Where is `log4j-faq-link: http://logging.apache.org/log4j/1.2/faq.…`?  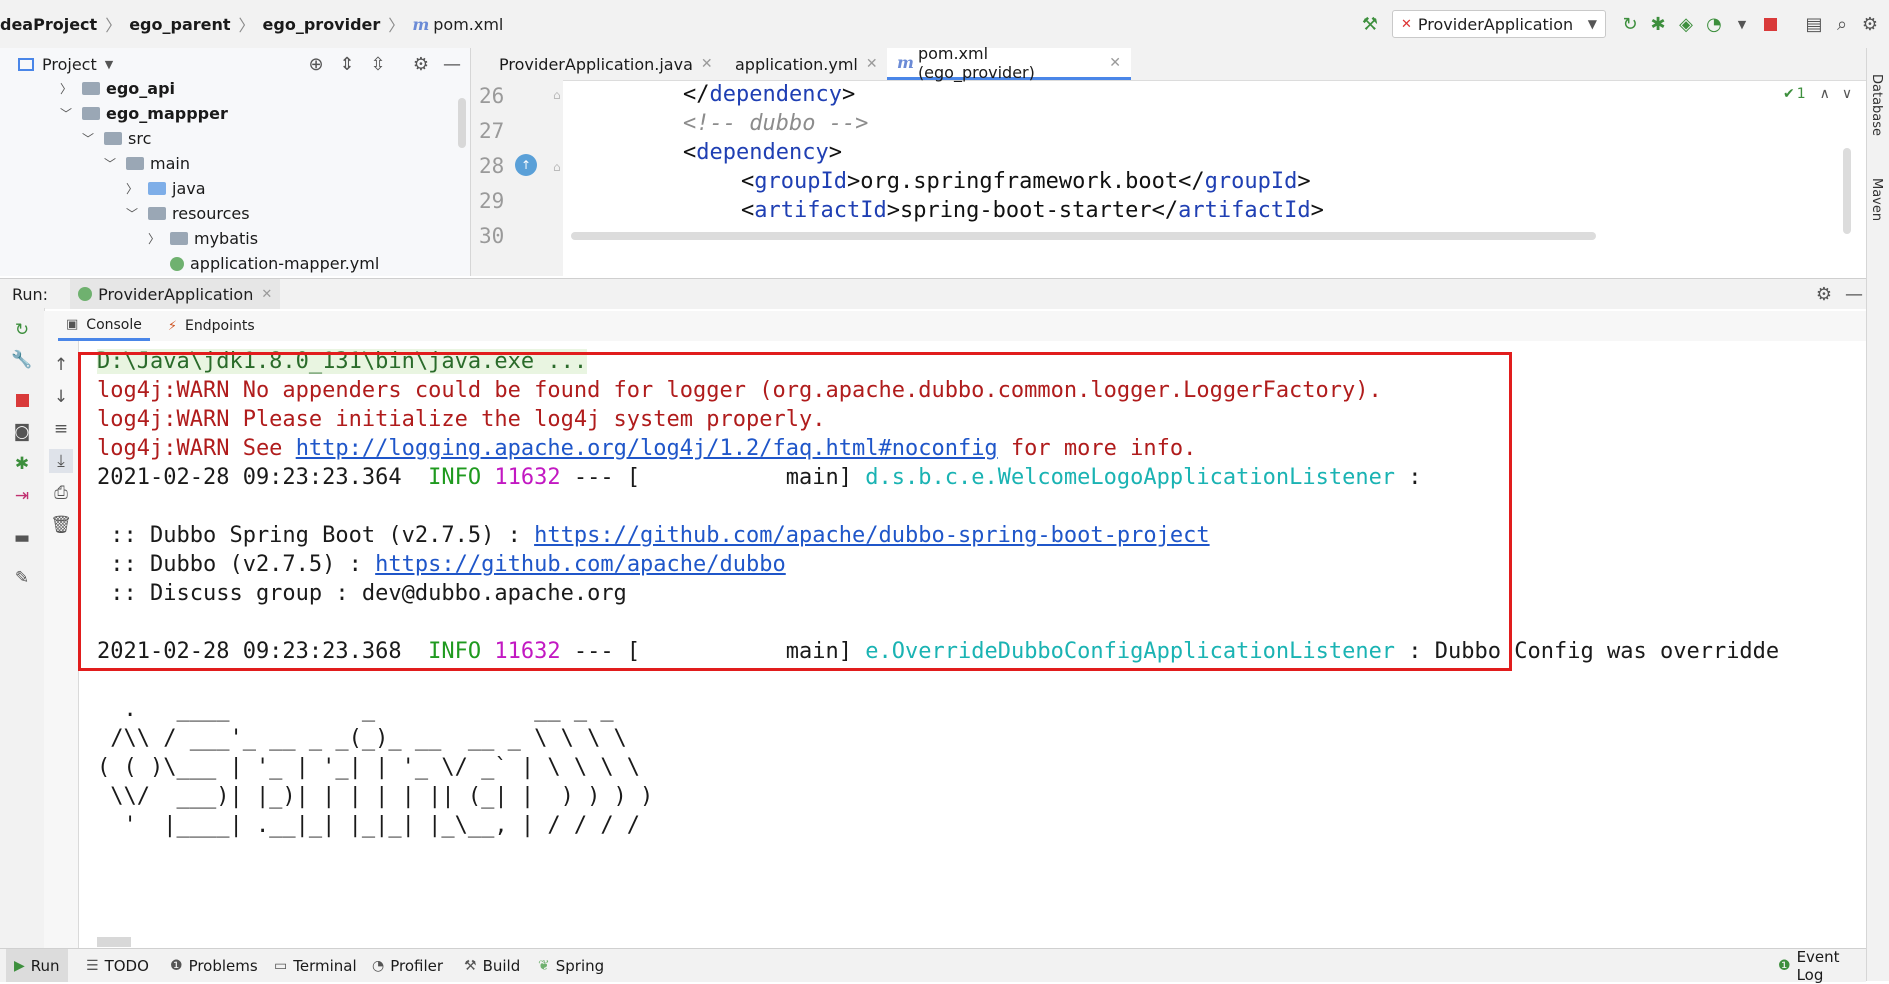
log4j-faq-link: http://logging.apache.org/log4j/1.2/faq.… is located at coordinates (647, 448).